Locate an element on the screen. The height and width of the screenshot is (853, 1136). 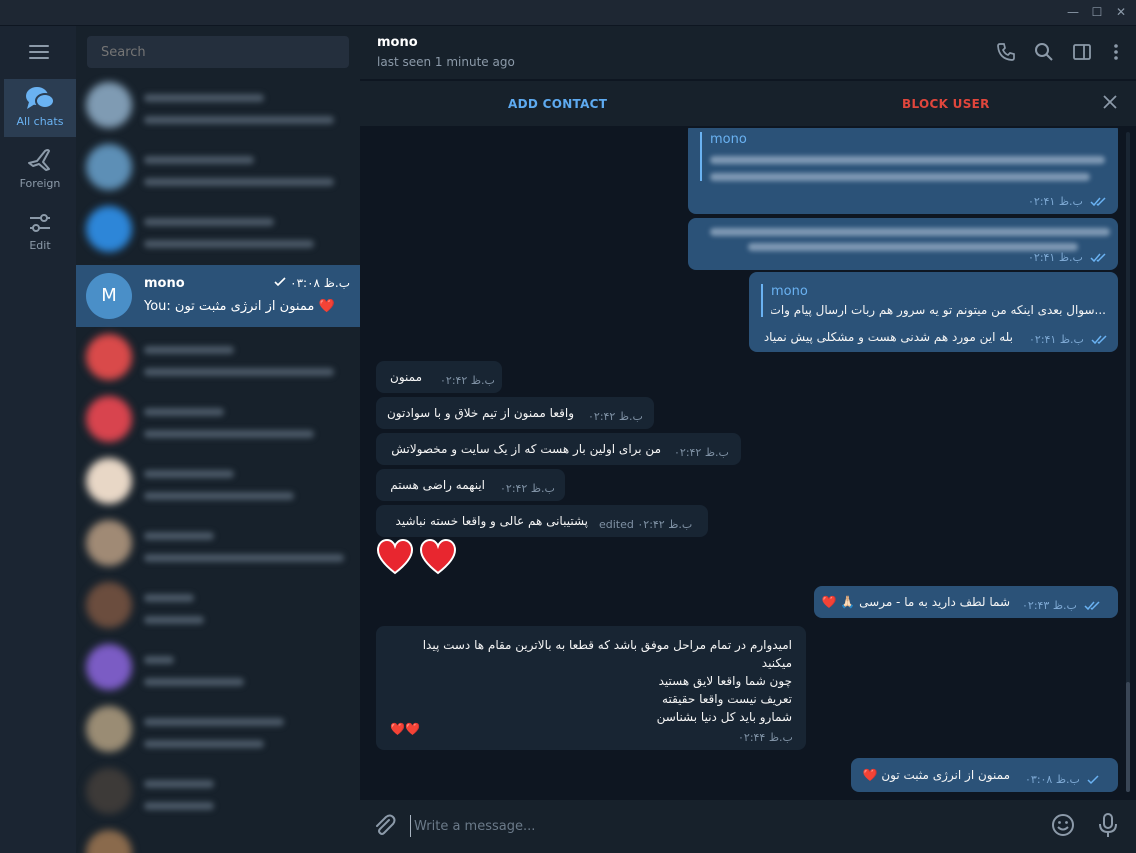
contact-action-bar: ADD CONTACT BLOCK USER is located at coordinates (748, 104).